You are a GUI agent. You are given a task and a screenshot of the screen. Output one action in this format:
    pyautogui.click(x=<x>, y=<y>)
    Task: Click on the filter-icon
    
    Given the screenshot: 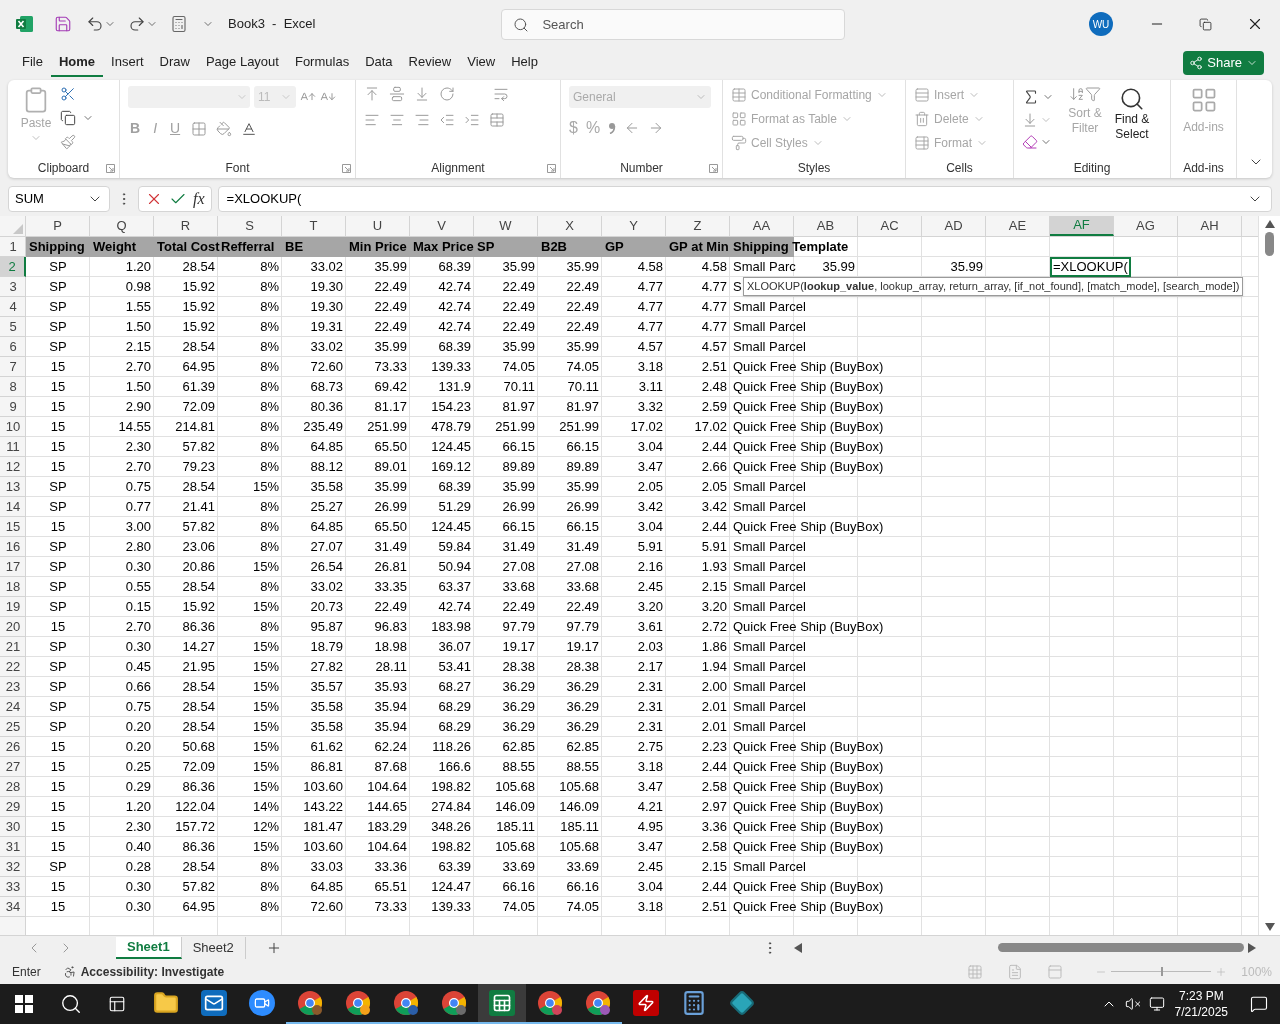 What is the action you would take?
    pyautogui.click(x=1093, y=94)
    